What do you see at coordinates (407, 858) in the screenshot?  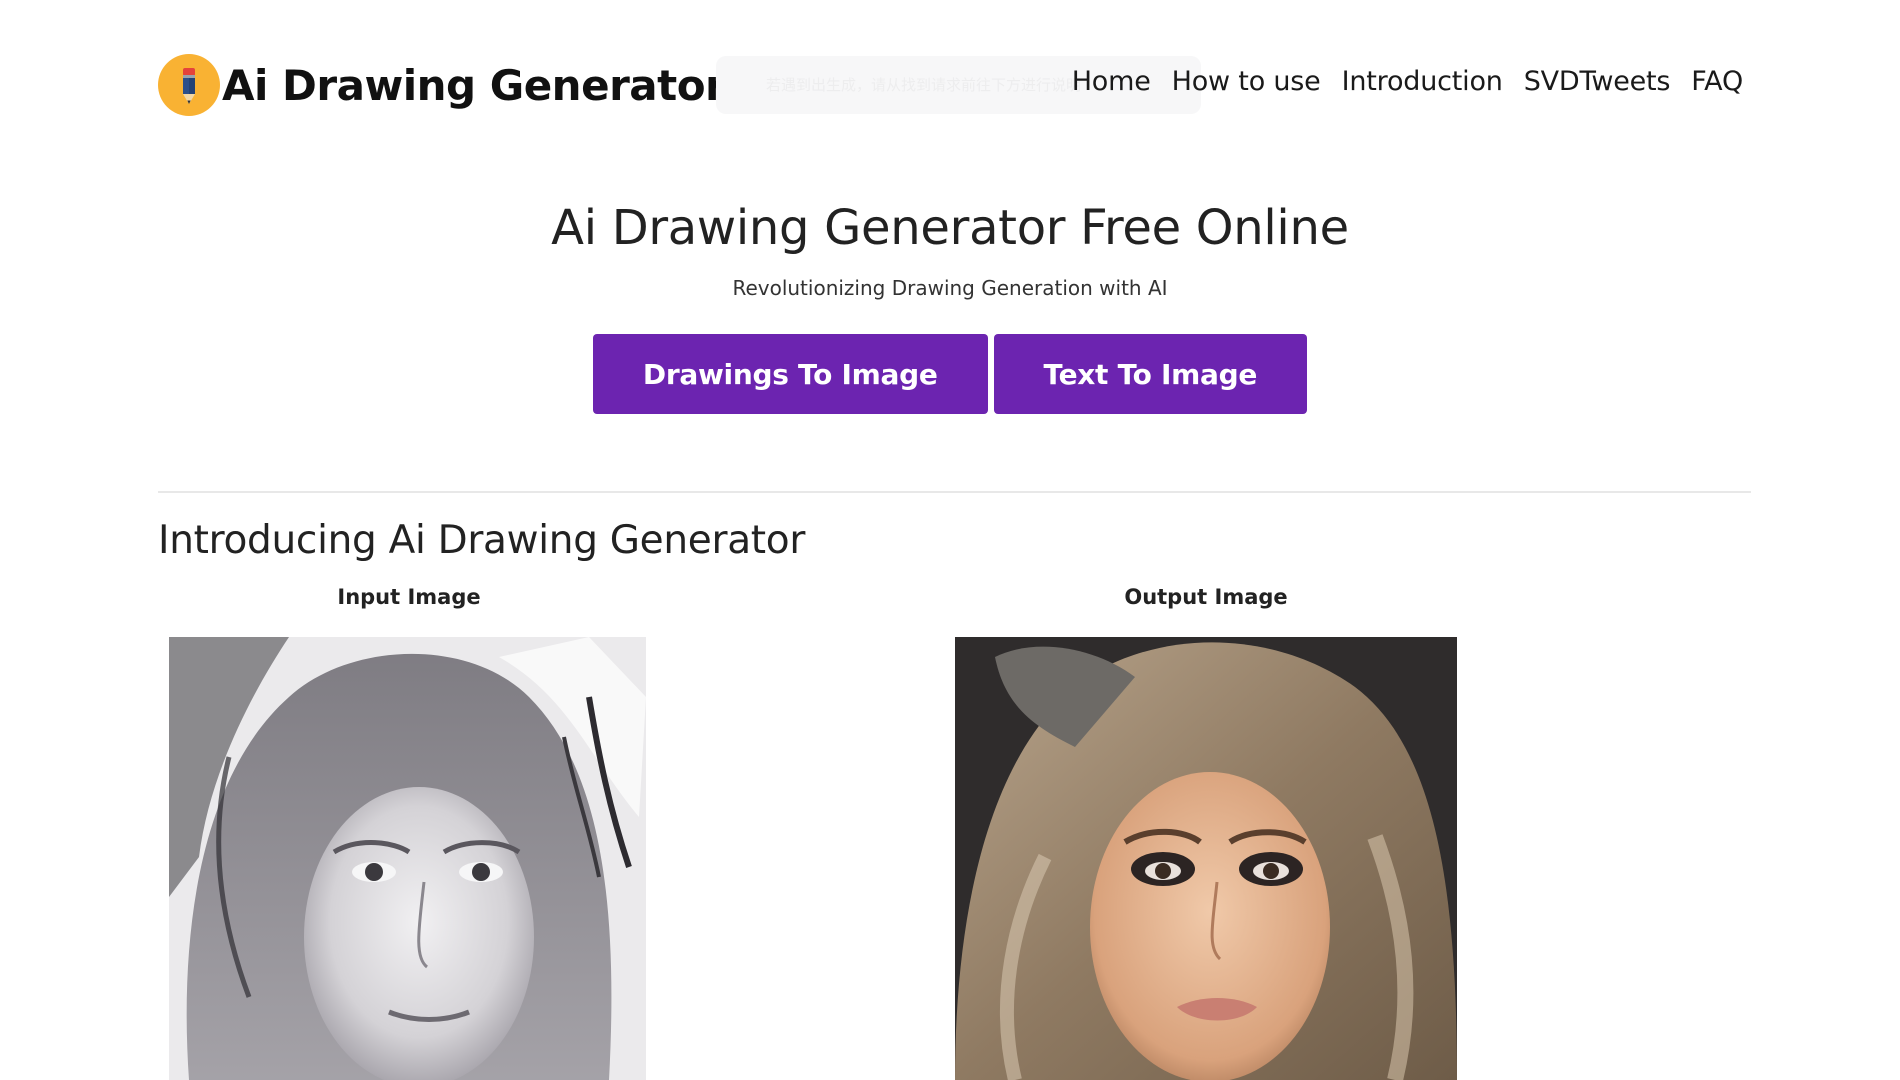 I see `input-sketch-image` at bounding box center [407, 858].